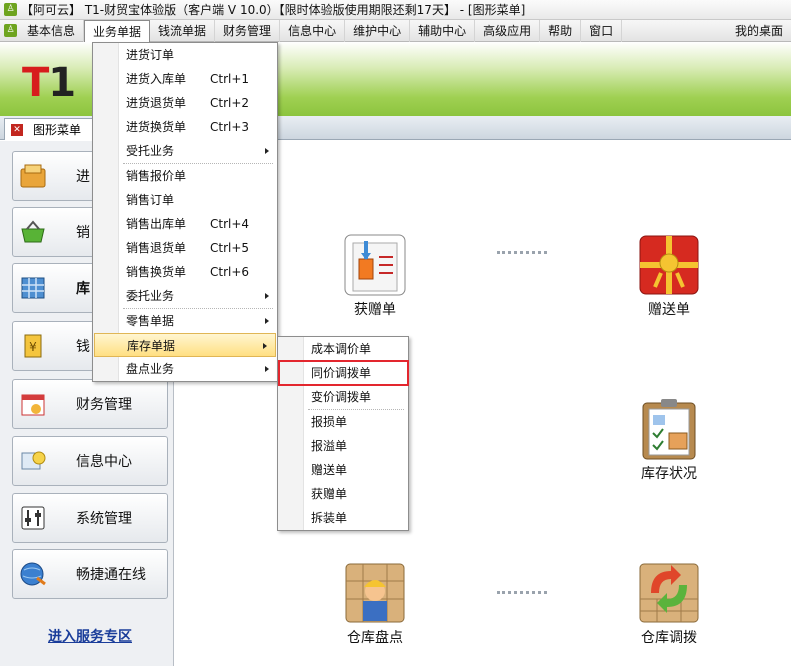 This screenshot has width=791, height=666. I want to click on menu-info-center: 信息中心, so click(313, 30).